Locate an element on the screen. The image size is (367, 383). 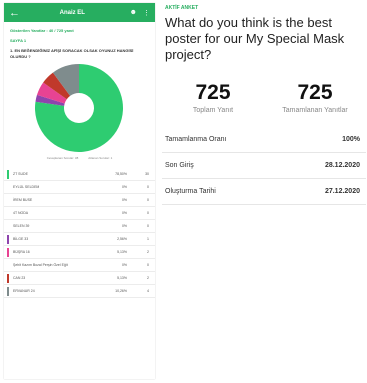
table-row: İREM BUSE 0% 0 is located at coordinates (79, 200).